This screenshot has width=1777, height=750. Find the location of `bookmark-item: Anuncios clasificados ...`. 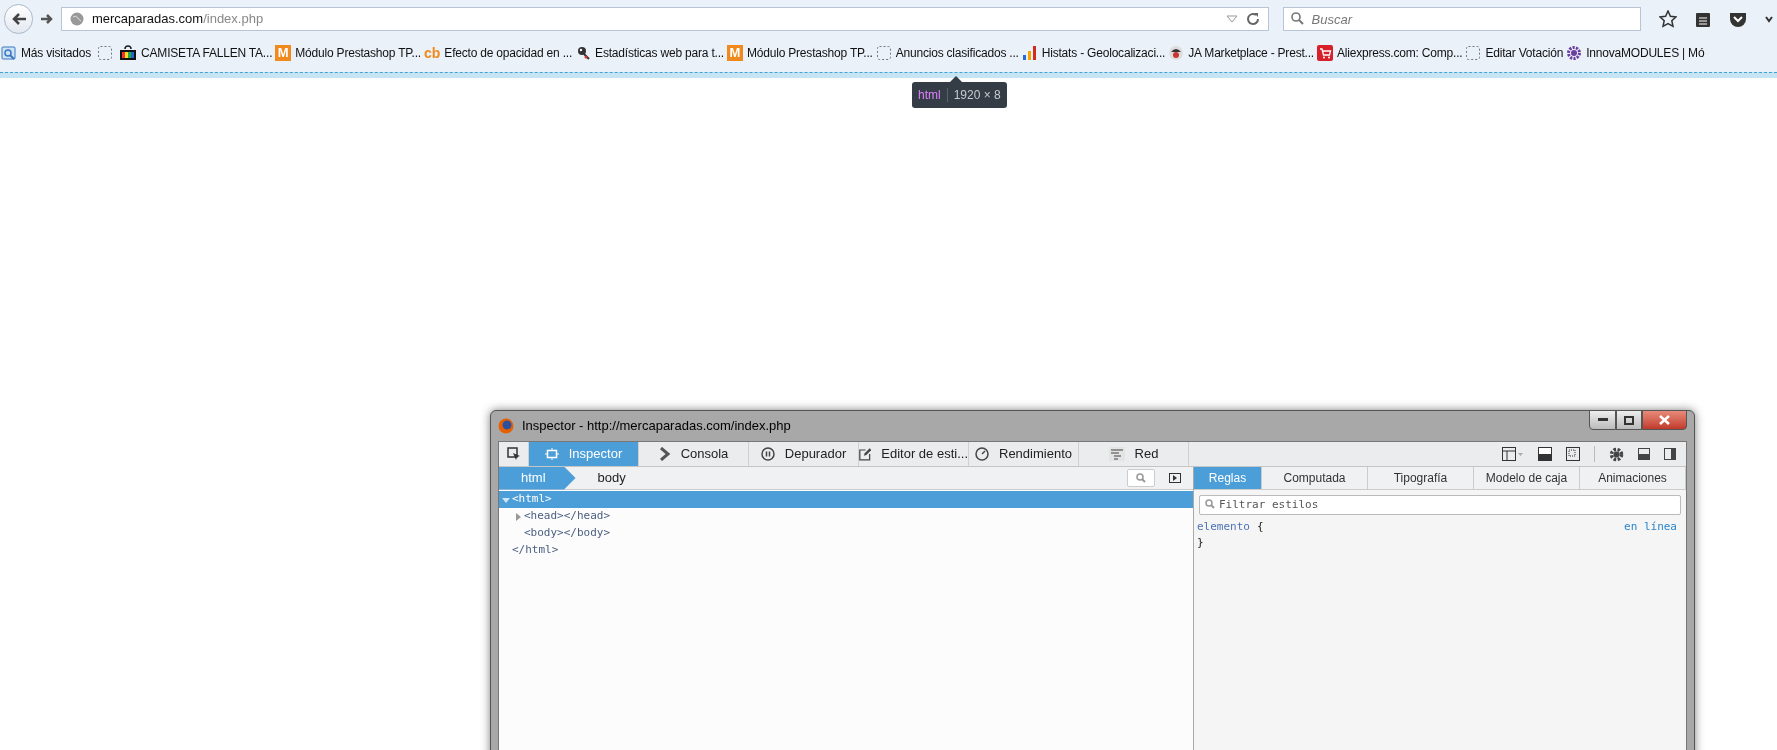

bookmark-item: Anuncios clasificados ... is located at coordinates (947, 53).